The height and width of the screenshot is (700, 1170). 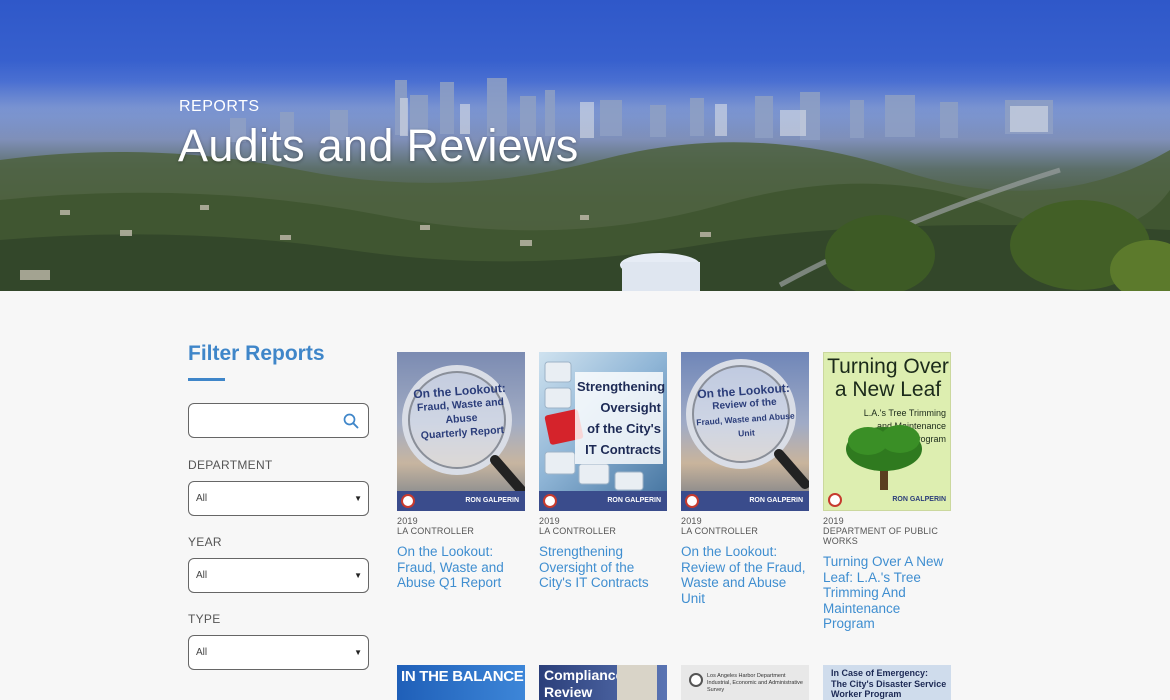 What do you see at coordinates (264, 420) in the screenshot?
I see `search-input` at bounding box center [264, 420].